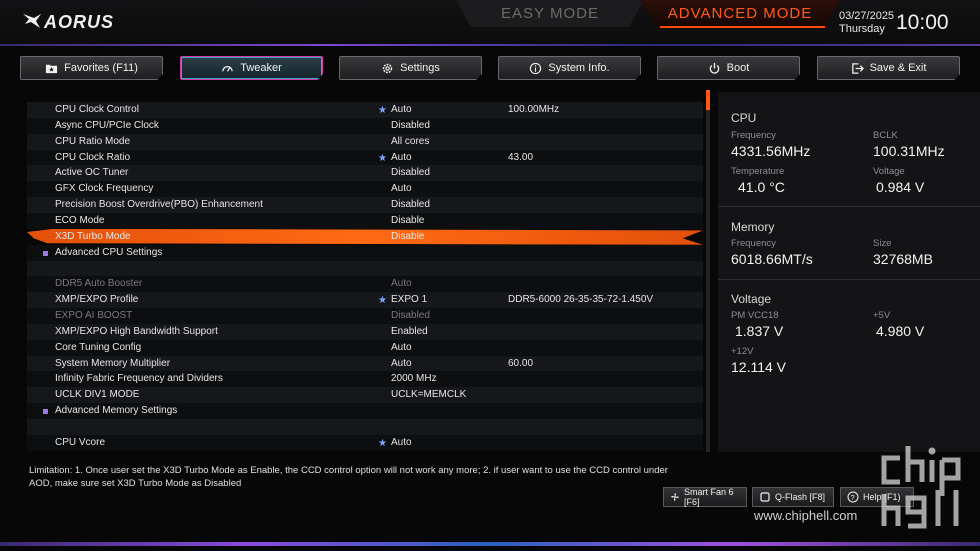  I want to click on tab-tweaker: Tweaker, so click(251, 68).